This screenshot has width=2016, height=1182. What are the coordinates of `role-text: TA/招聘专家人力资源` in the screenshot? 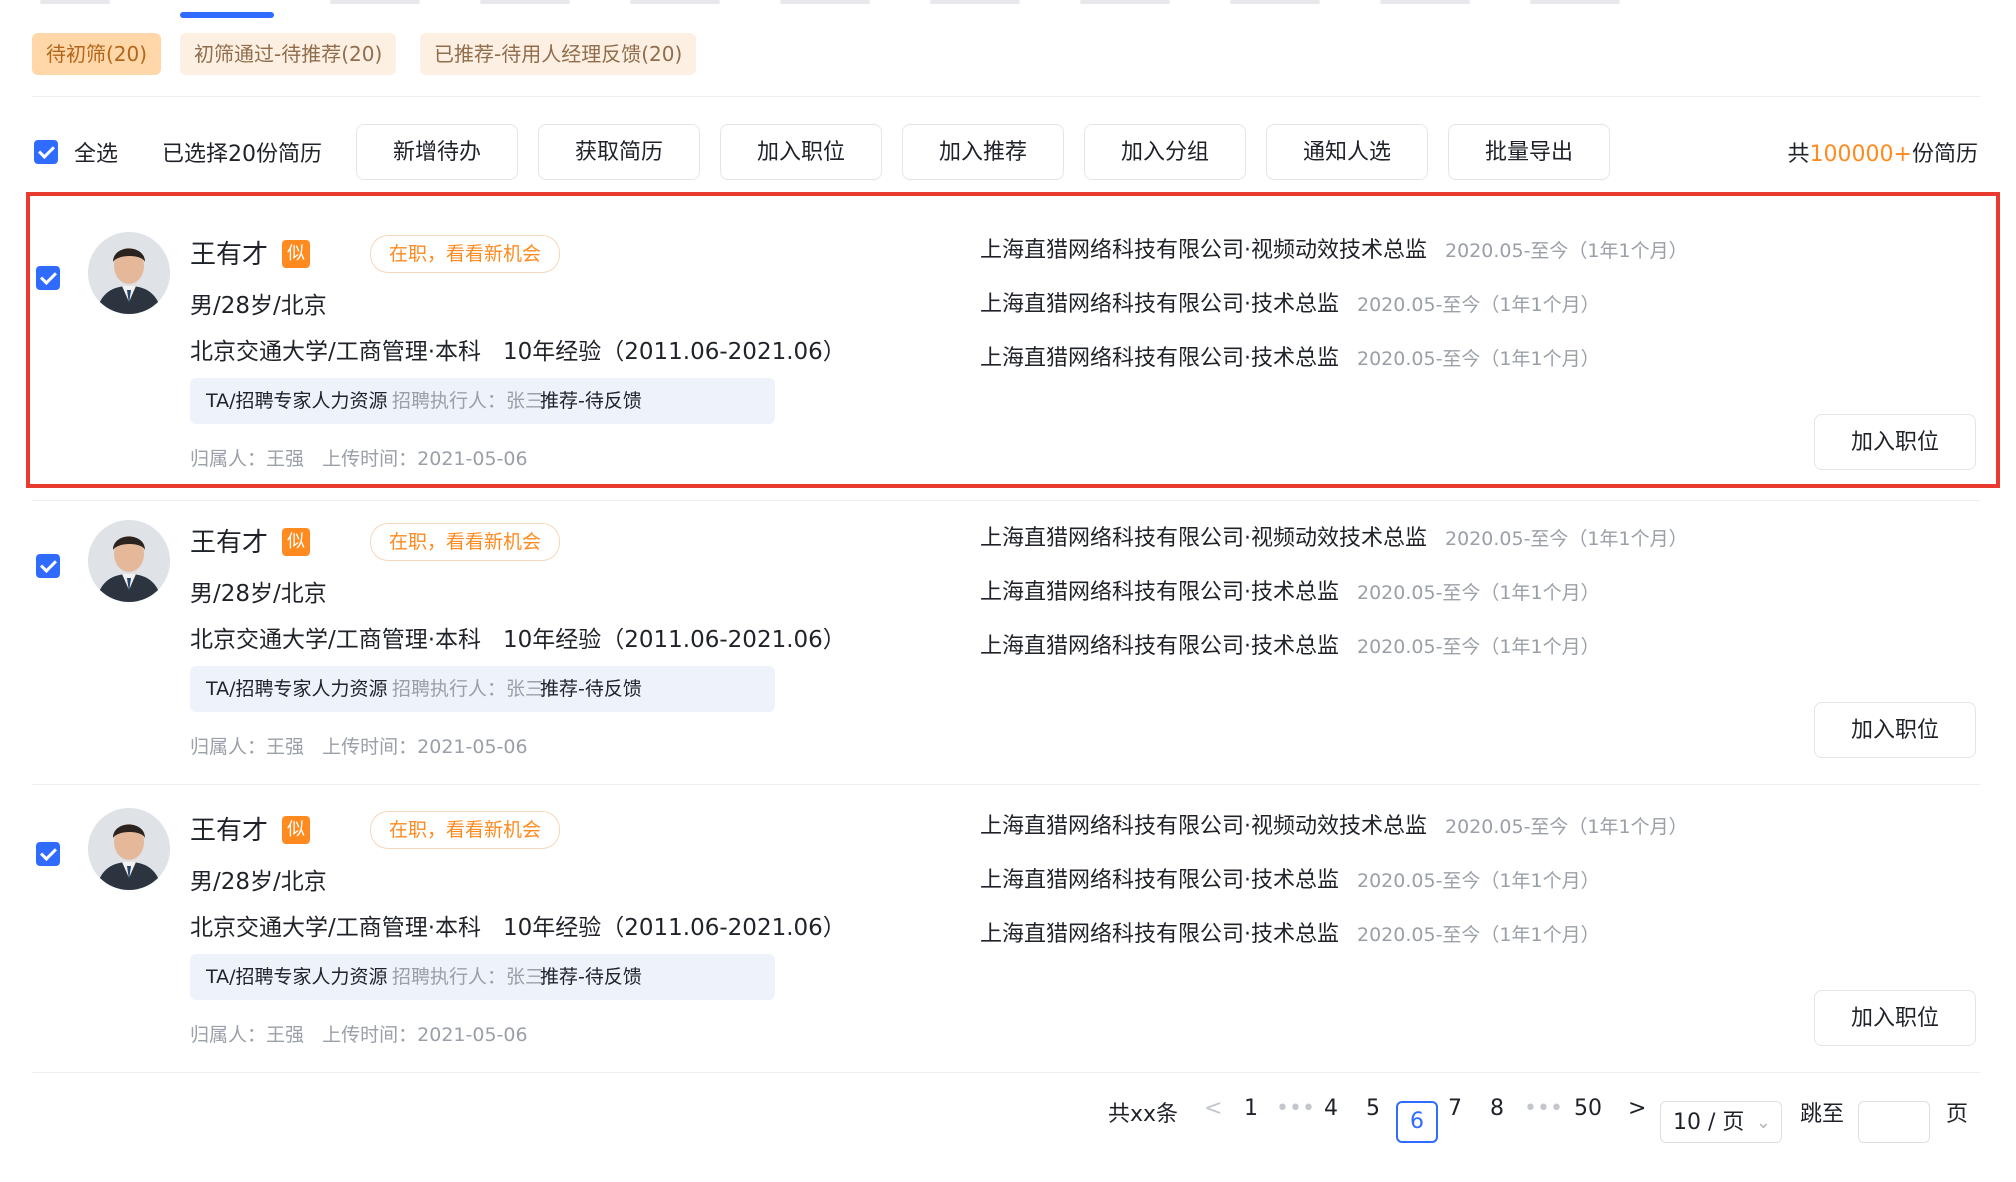 It's located at (297, 977).